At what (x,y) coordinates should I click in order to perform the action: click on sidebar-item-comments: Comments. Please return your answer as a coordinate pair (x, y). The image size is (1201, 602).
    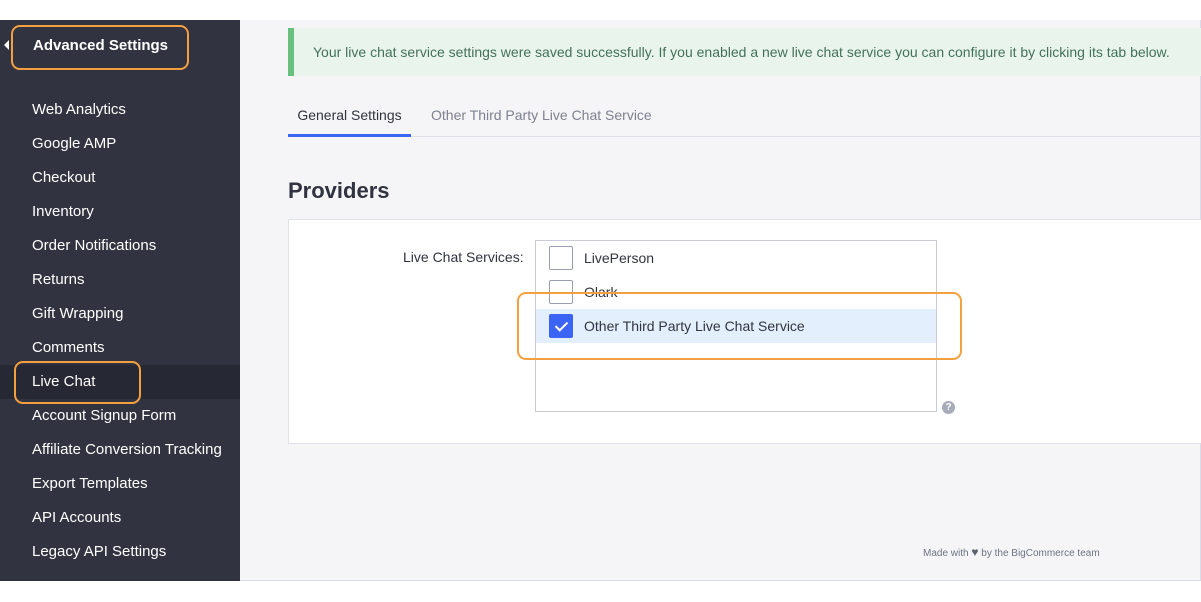
    Looking at the image, I should click on (120, 348).